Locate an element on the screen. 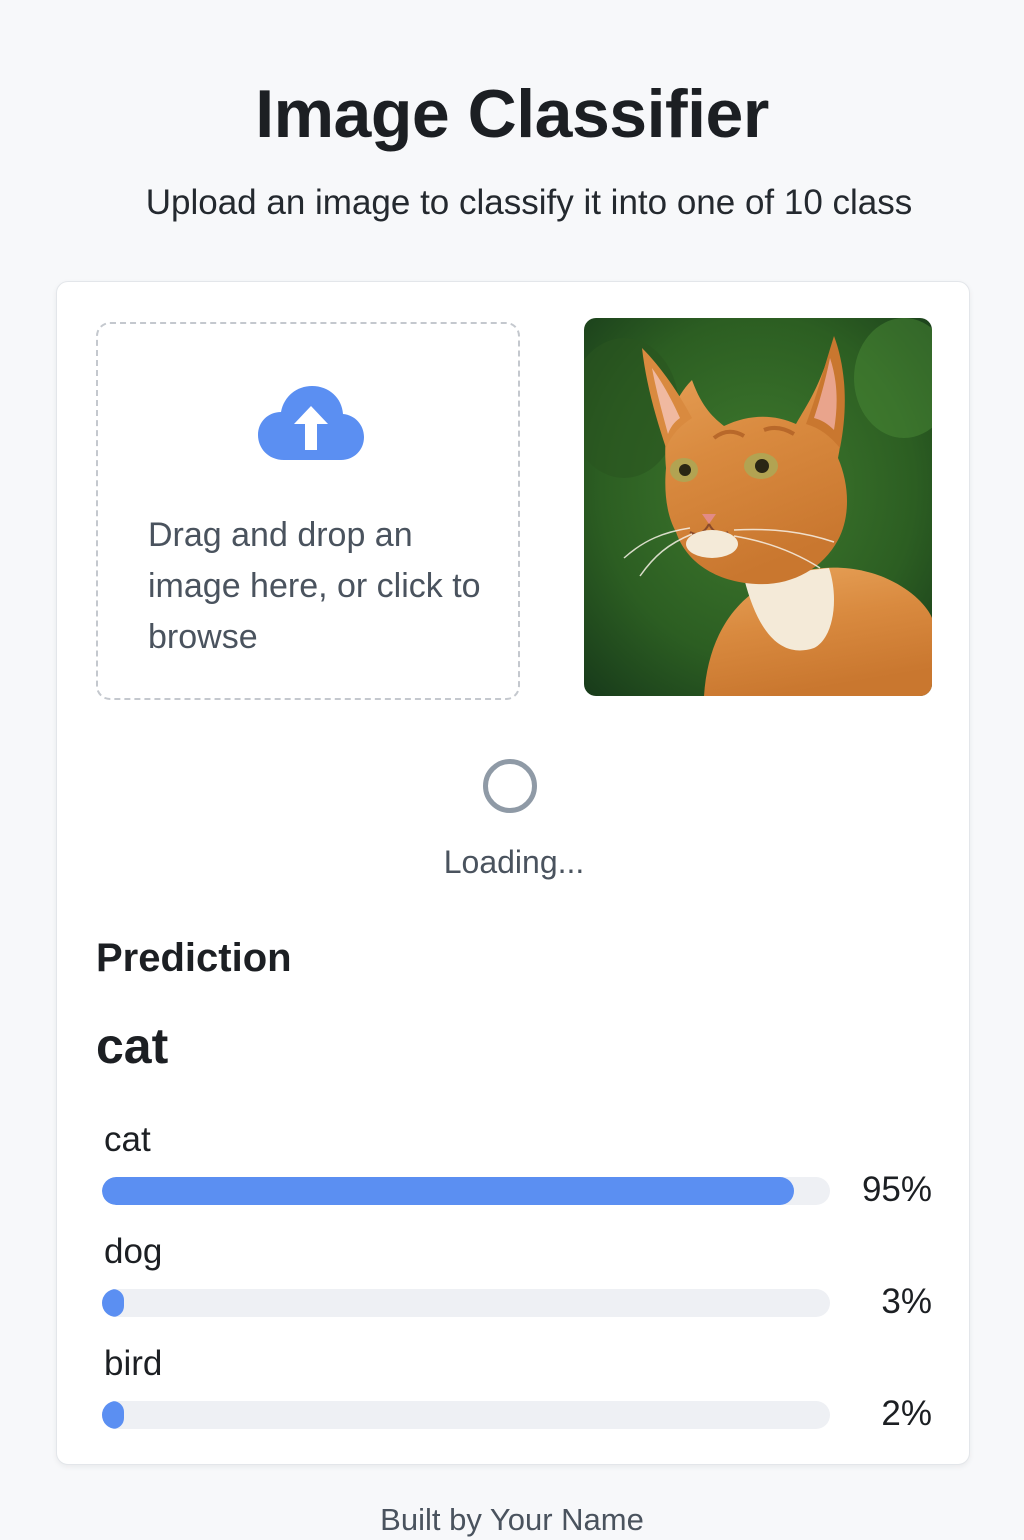  prediction-heading: Prediction is located at coordinates (194, 958).